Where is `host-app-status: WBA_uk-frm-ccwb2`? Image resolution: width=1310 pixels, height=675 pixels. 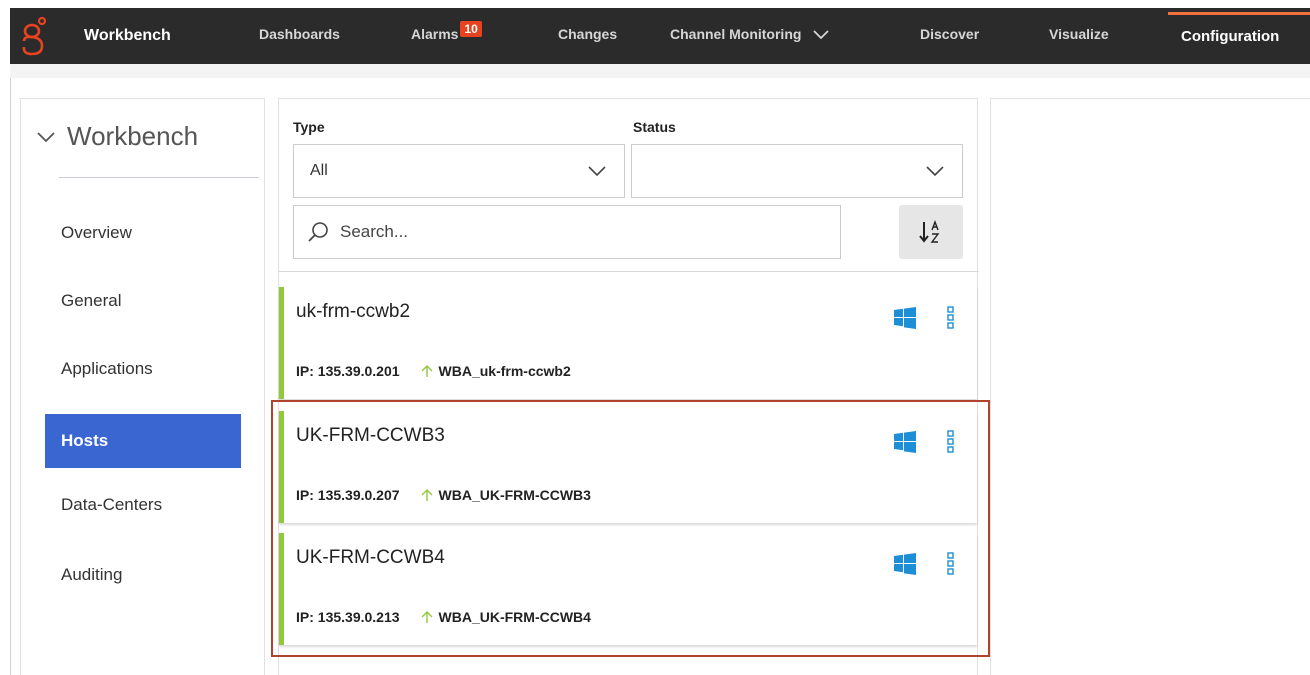 host-app-status: WBA_uk-frm-ccwb2 is located at coordinates (495, 371).